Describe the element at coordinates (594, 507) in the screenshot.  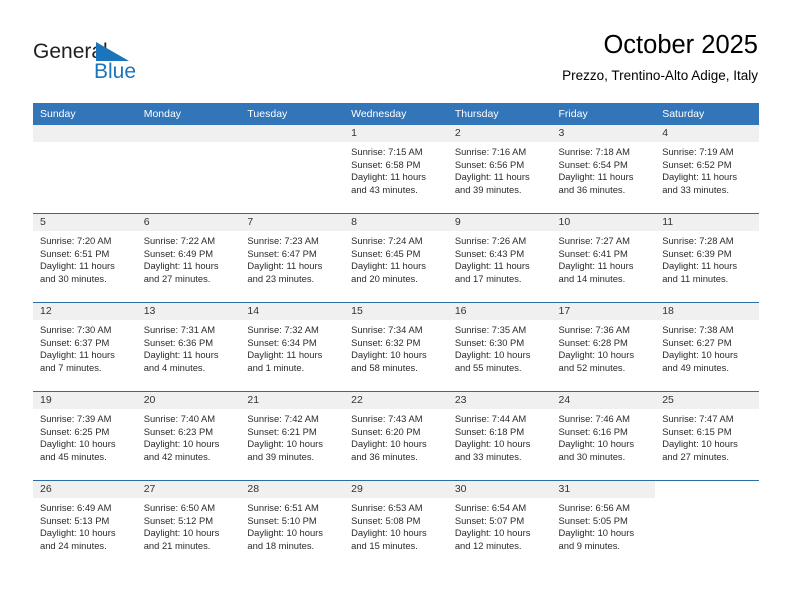
I see `sunrise-text: Sunrise: 6:56 AM` at that location.